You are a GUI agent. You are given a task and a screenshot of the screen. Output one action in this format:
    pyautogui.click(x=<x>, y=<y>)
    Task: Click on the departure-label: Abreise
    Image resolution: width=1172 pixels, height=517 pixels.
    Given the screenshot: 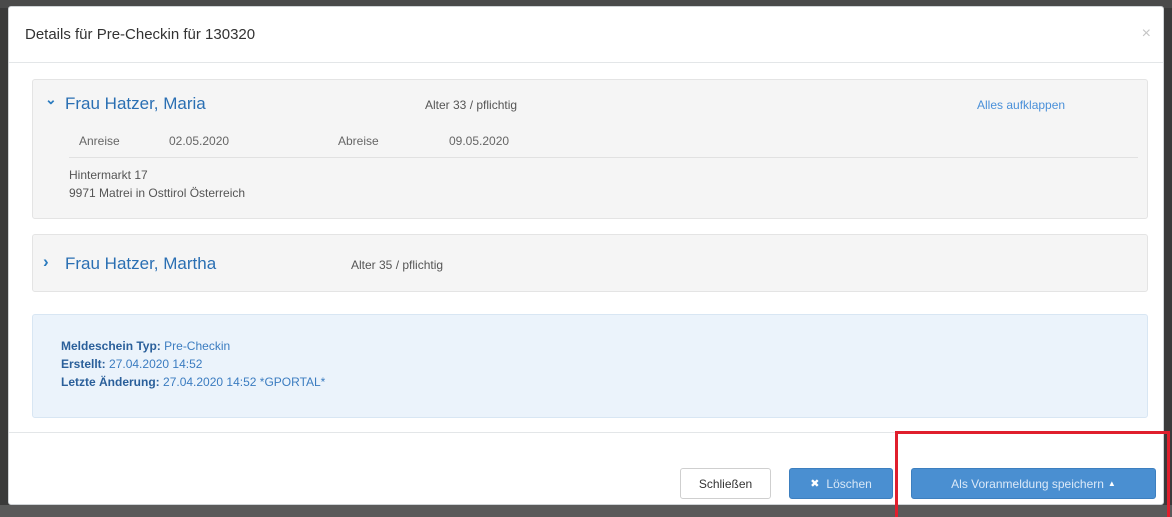 What is the action you would take?
    pyautogui.click(x=358, y=141)
    